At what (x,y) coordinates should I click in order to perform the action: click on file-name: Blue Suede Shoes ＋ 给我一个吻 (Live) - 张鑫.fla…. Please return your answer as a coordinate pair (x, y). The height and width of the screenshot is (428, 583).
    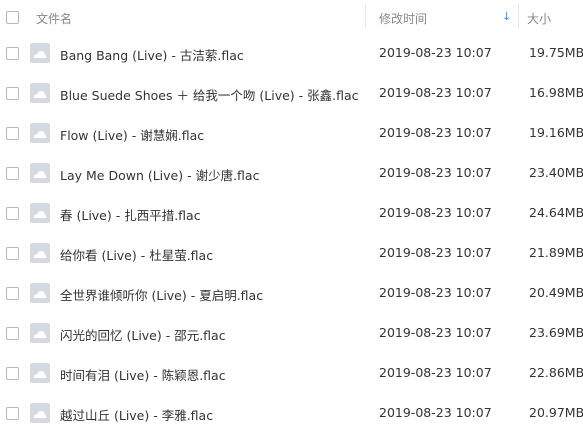
    Looking at the image, I should click on (209, 94).